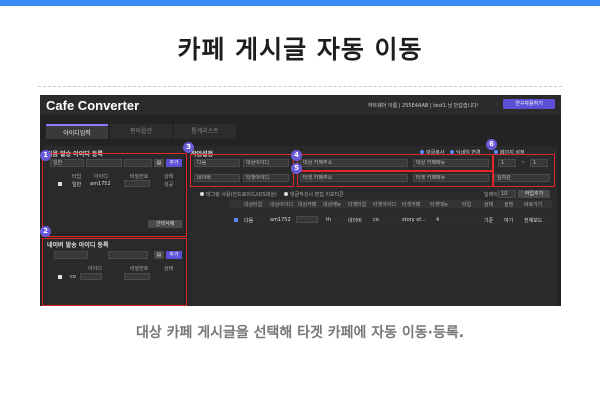 This screenshot has height=400, width=600. I want to click on annotation-badge-5: 5, so click(296, 168).